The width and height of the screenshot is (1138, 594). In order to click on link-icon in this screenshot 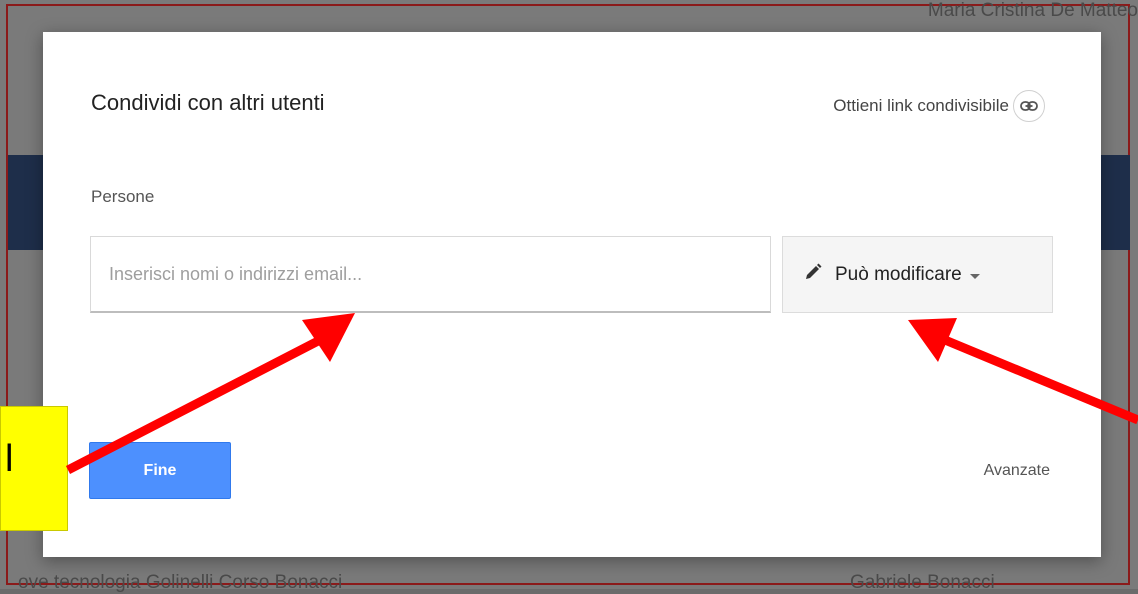, I will do `click(1029, 106)`.